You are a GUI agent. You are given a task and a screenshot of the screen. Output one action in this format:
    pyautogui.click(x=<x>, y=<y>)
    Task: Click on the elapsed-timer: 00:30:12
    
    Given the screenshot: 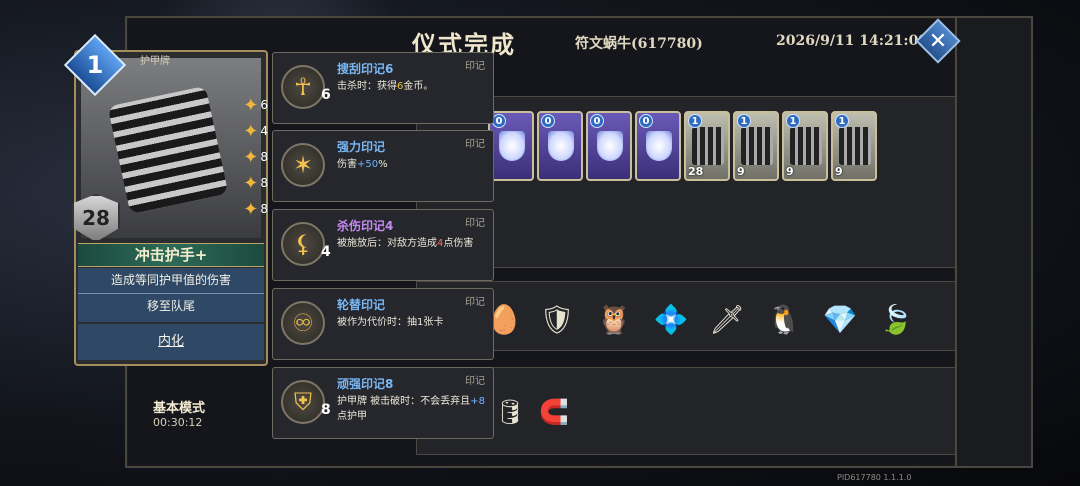 What is the action you would take?
    pyautogui.click(x=178, y=422)
    